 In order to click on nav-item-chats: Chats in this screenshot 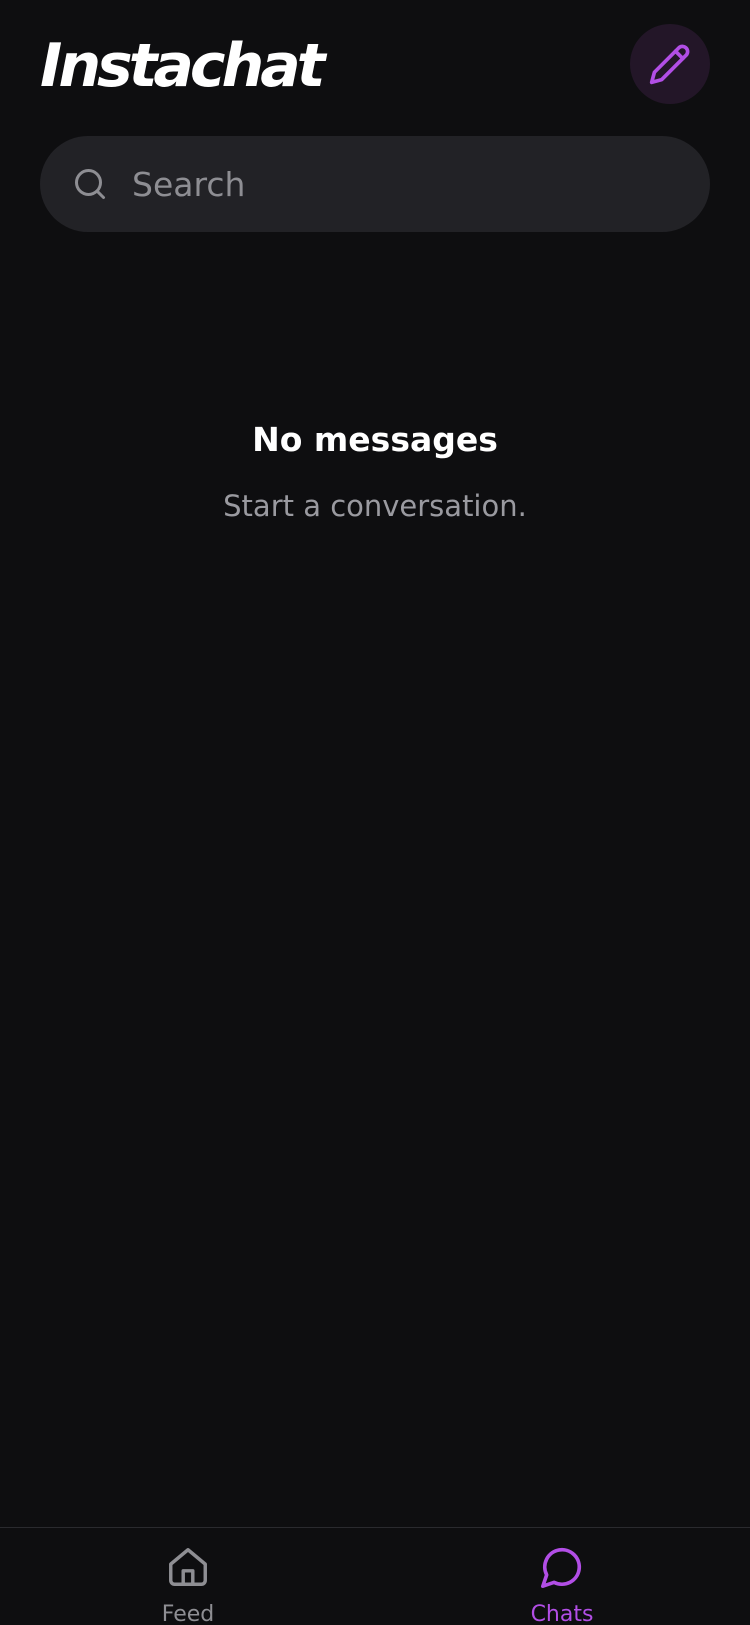, I will do `click(562, 1576)`.